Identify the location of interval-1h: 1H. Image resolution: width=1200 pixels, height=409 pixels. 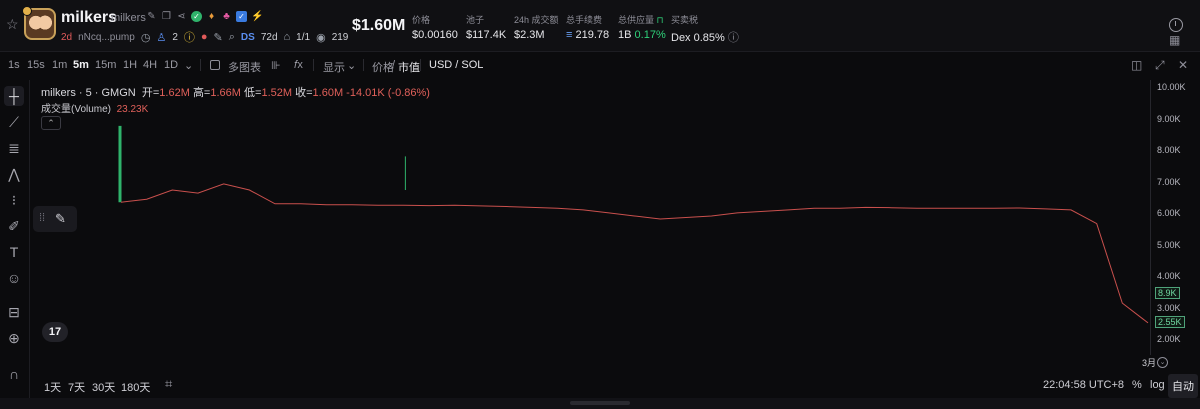
(130, 65).